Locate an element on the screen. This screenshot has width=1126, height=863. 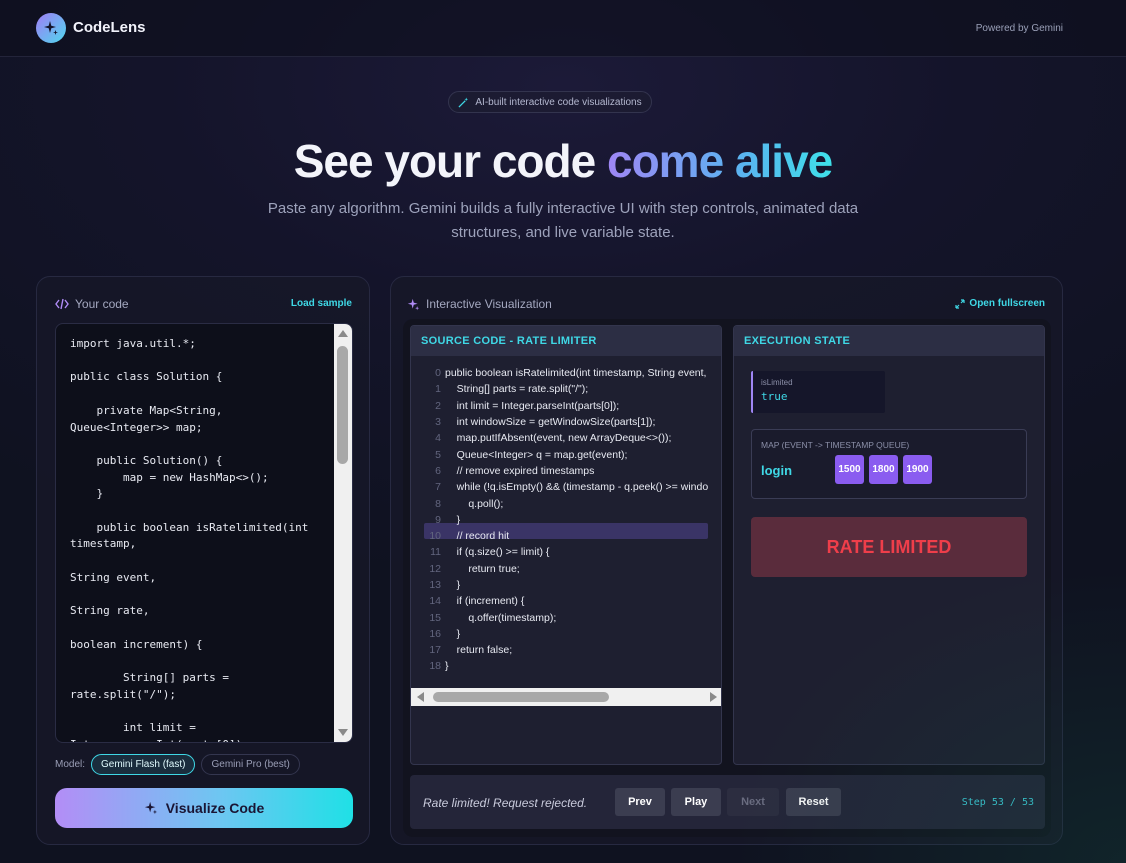
visualization-label: Interactive Visualization is located at coordinates (489, 304).